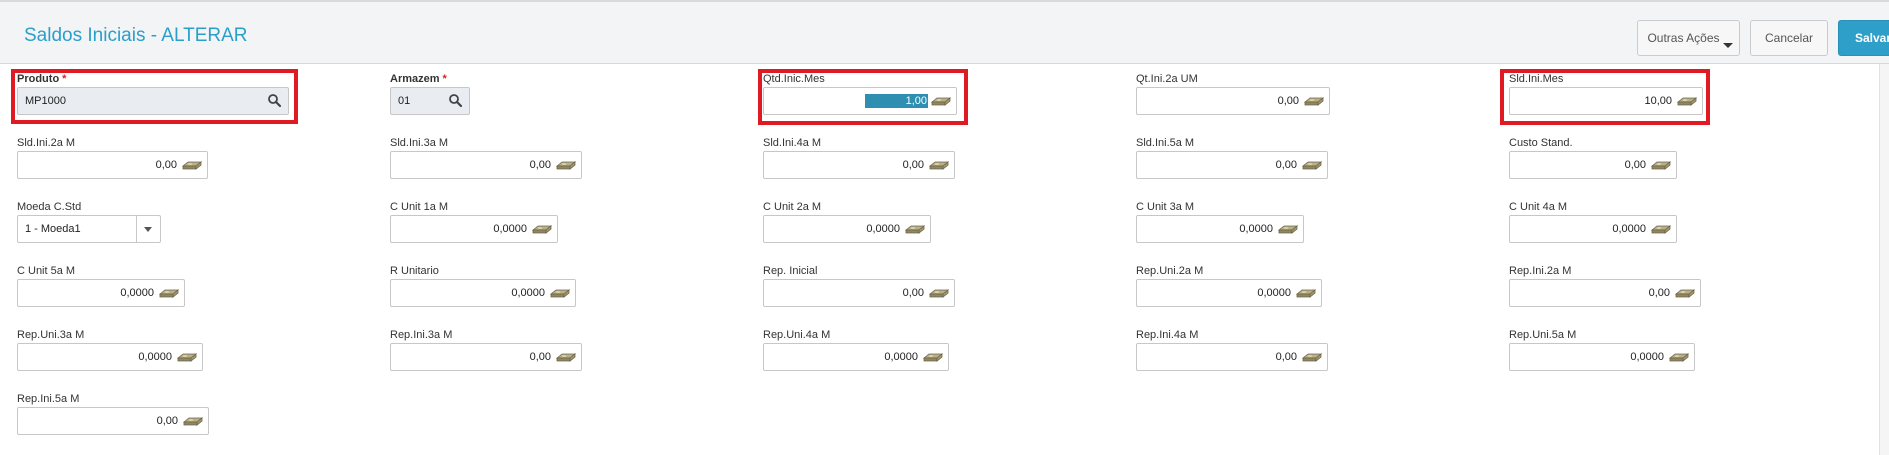  Describe the element at coordinates (155, 357) in the screenshot. I see `rep-uni-3a-m-value: 0,0000` at that location.